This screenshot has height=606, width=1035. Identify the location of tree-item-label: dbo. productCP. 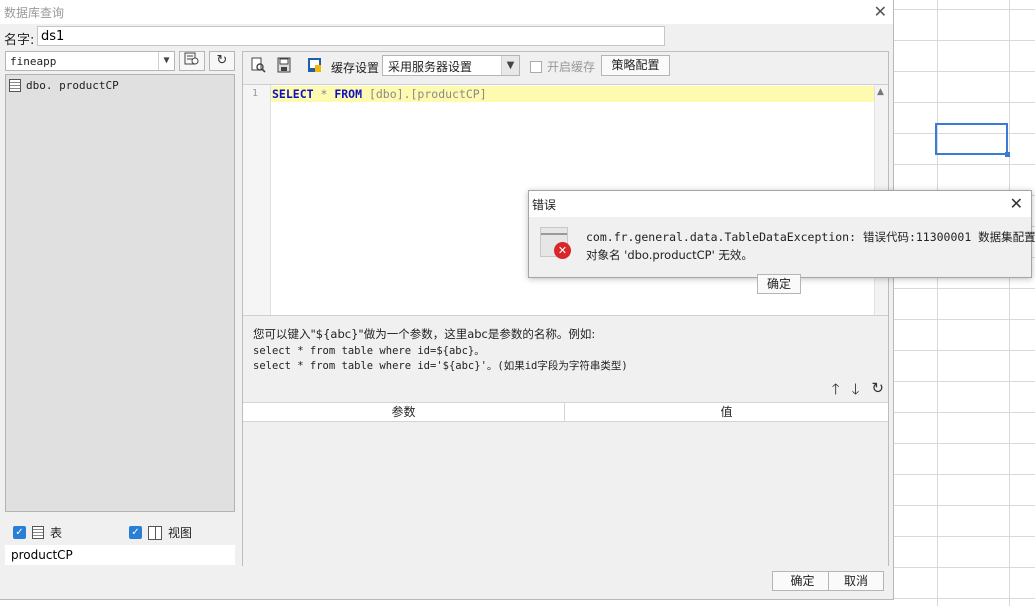
(72, 85).